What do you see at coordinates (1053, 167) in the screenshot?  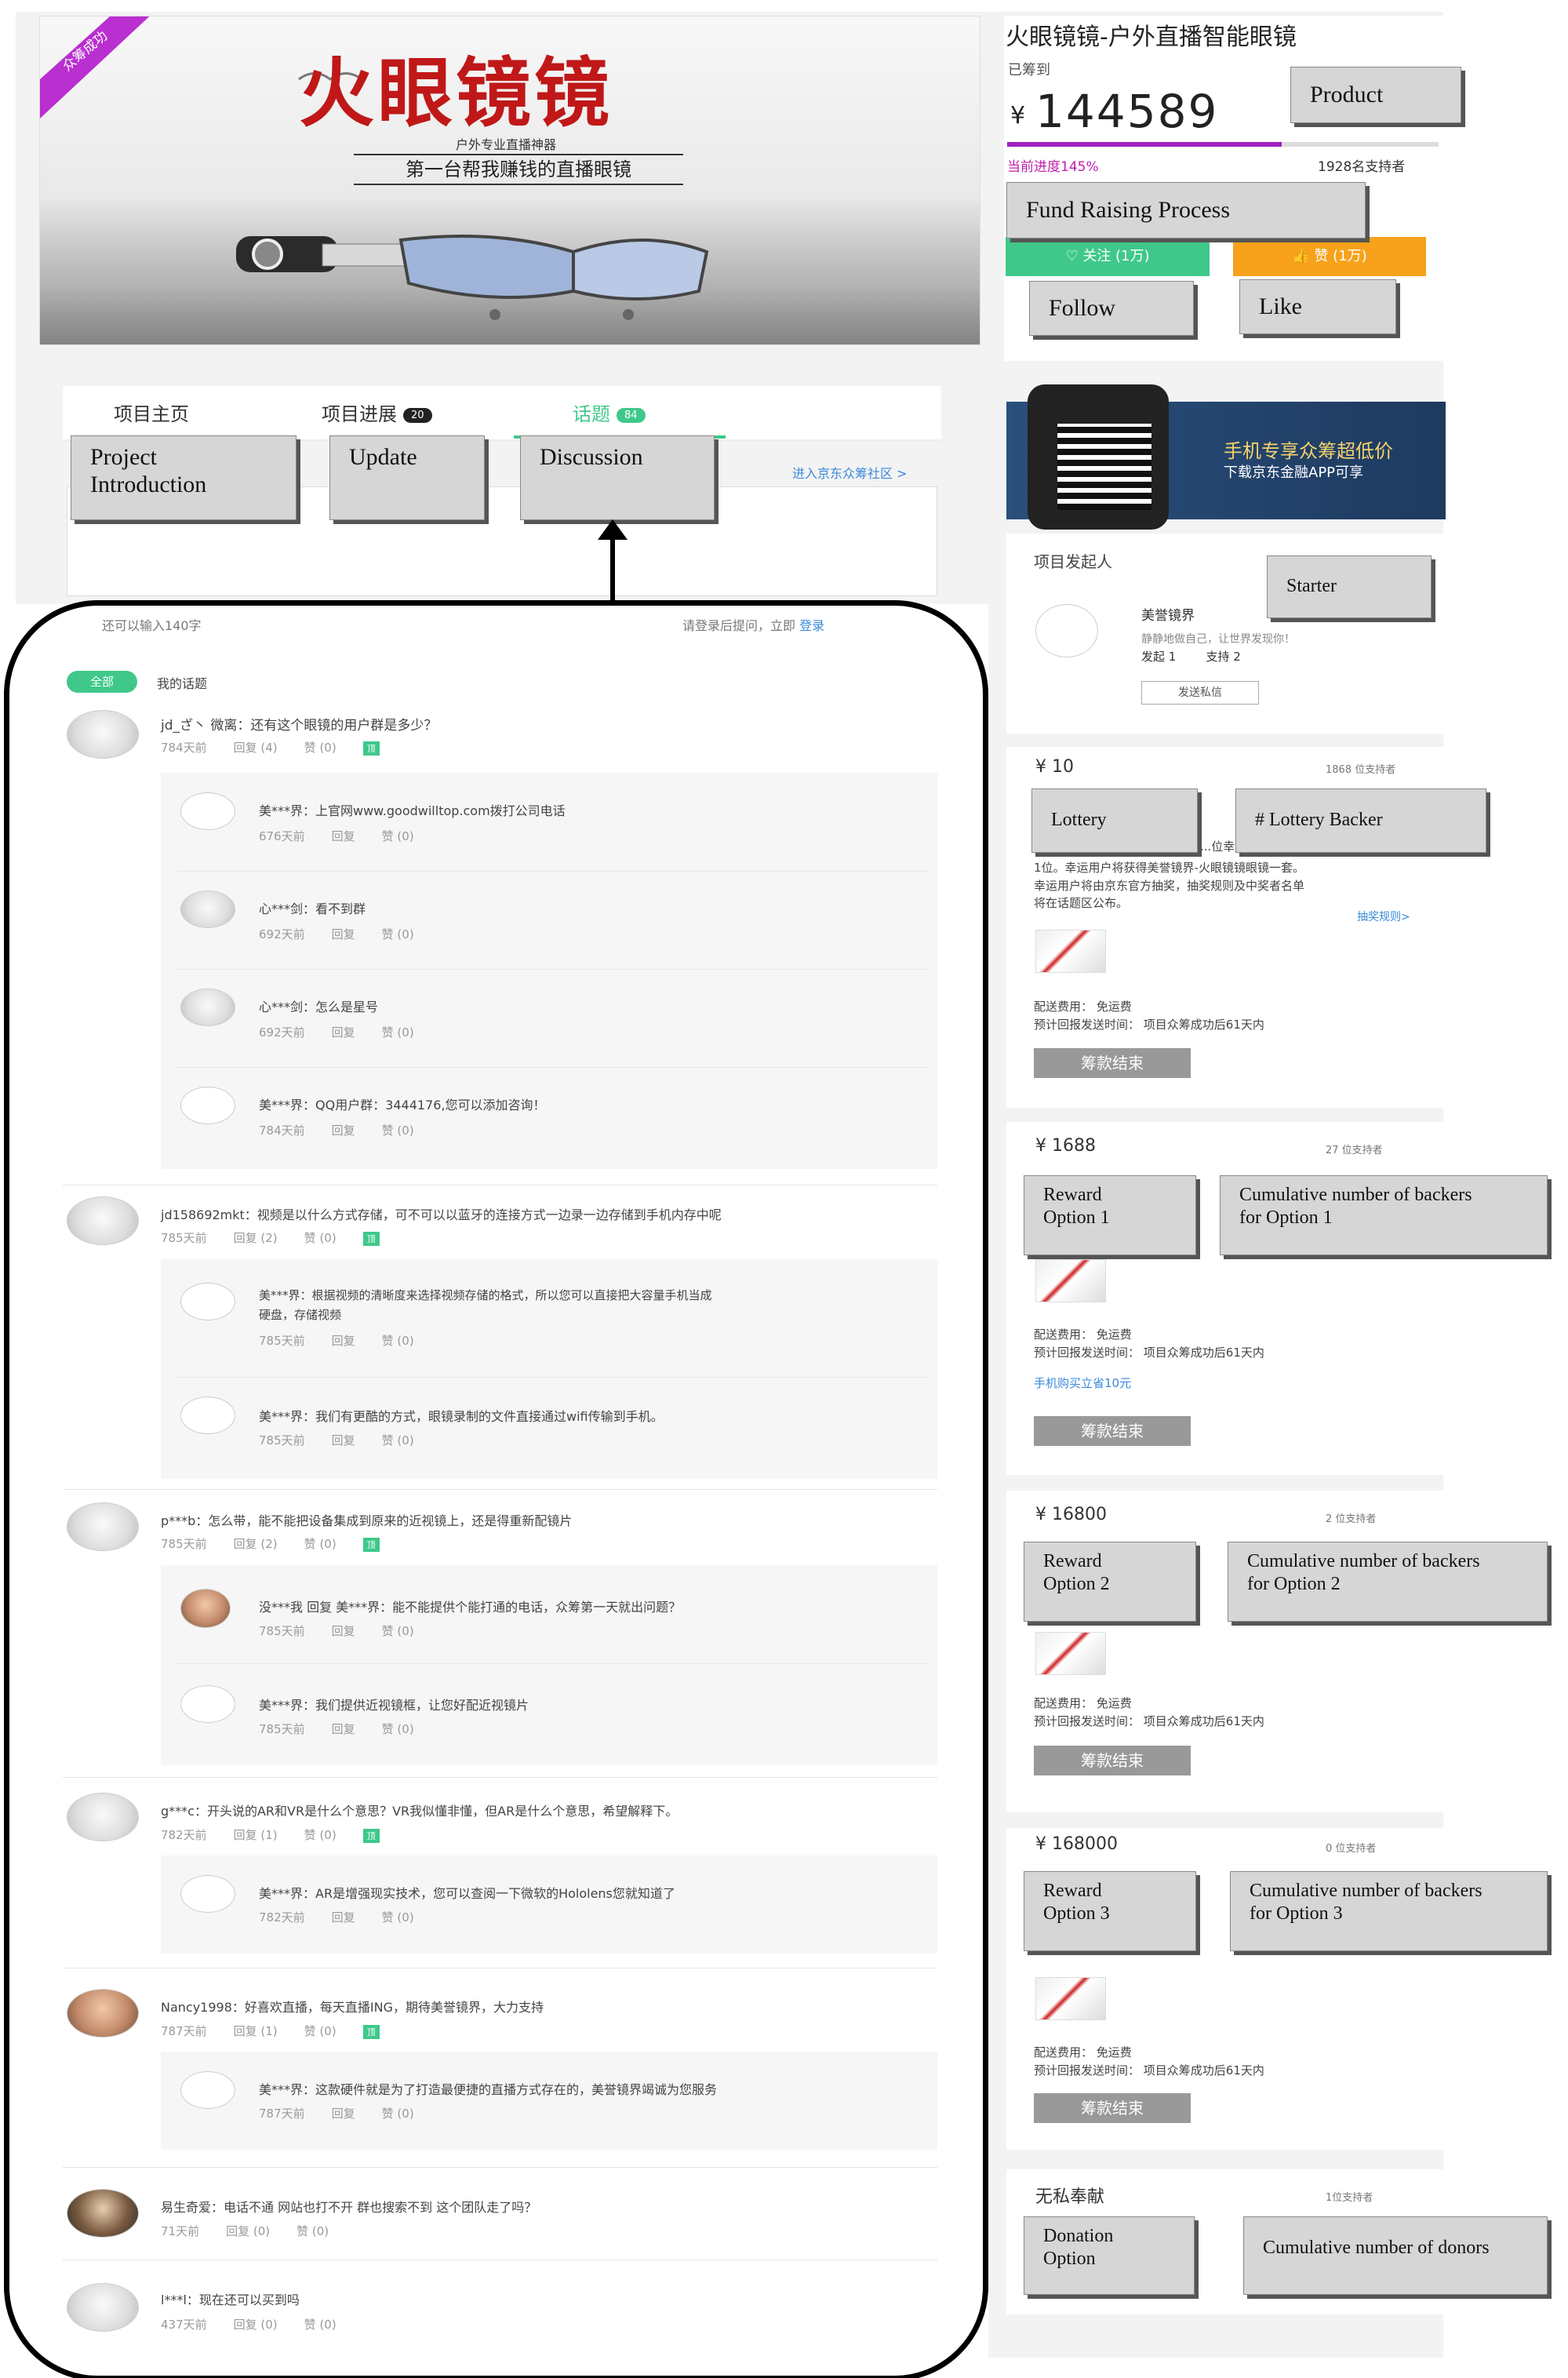 I see `progress-label: 当前进度145%` at bounding box center [1053, 167].